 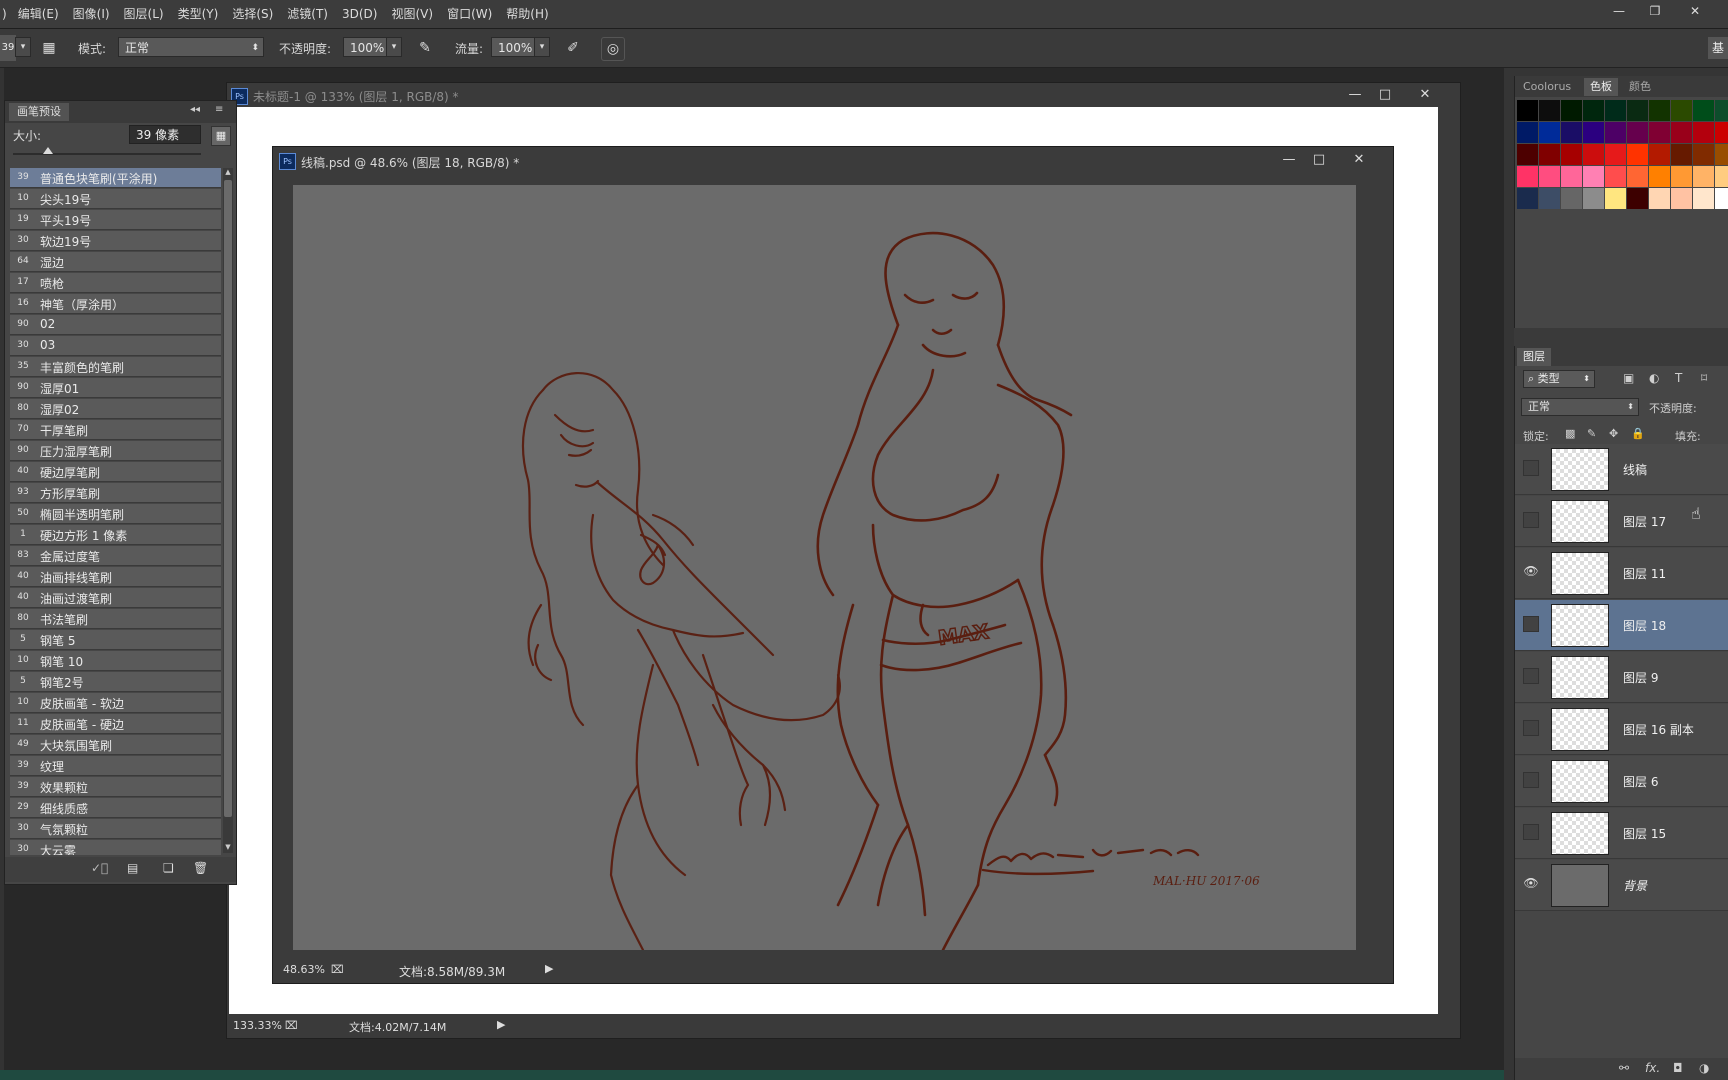 I want to click on filter-adjust-icon: ◐, so click(x=1654, y=378).